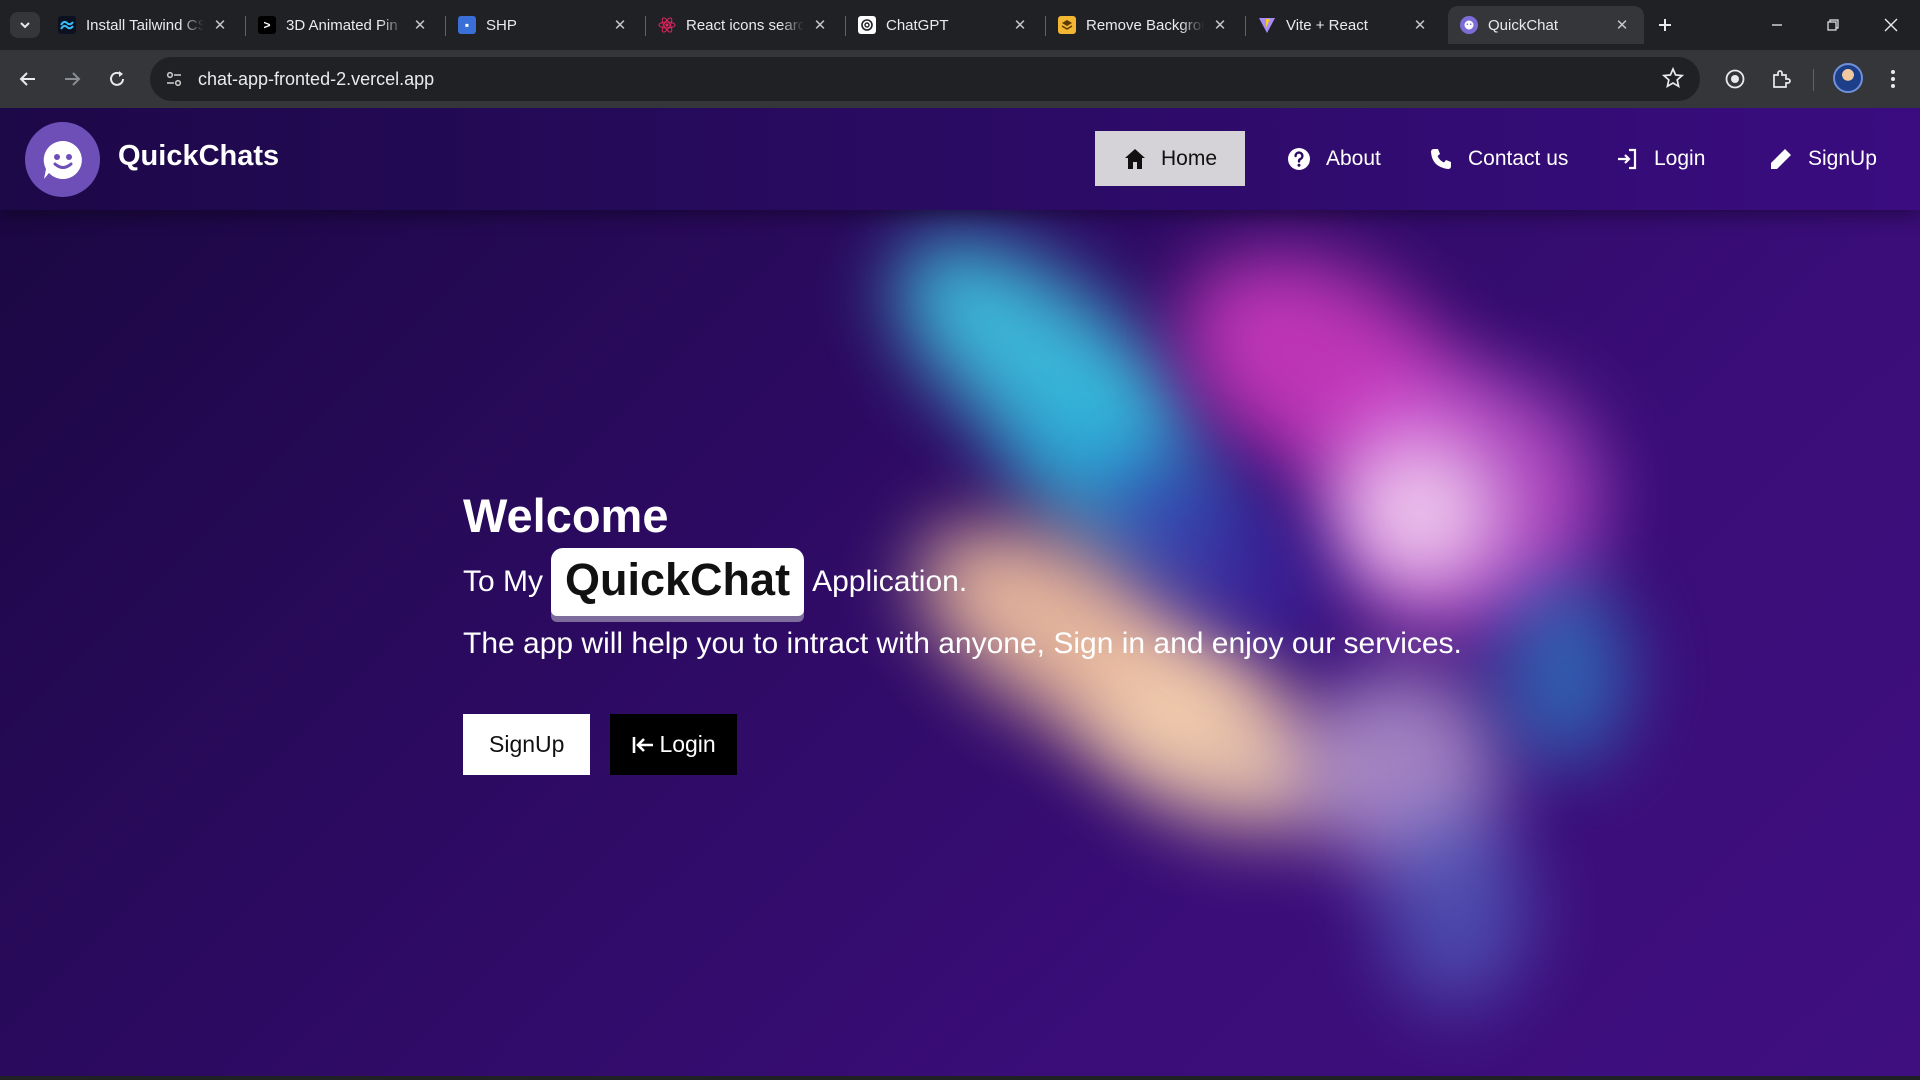 The image size is (1920, 1080). What do you see at coordinates (503, 581) in the screenshot?
I see `hero-subtitle-prefix: To My` at bounding box center [503, 581].